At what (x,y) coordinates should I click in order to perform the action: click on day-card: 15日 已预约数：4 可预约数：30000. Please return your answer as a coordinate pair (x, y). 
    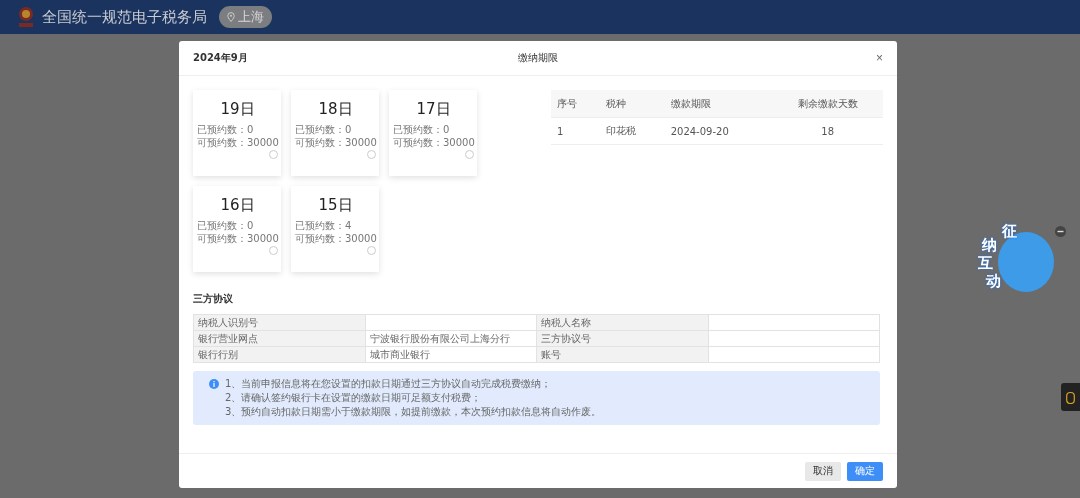
    Looking at the image, I should click on (335, 229).